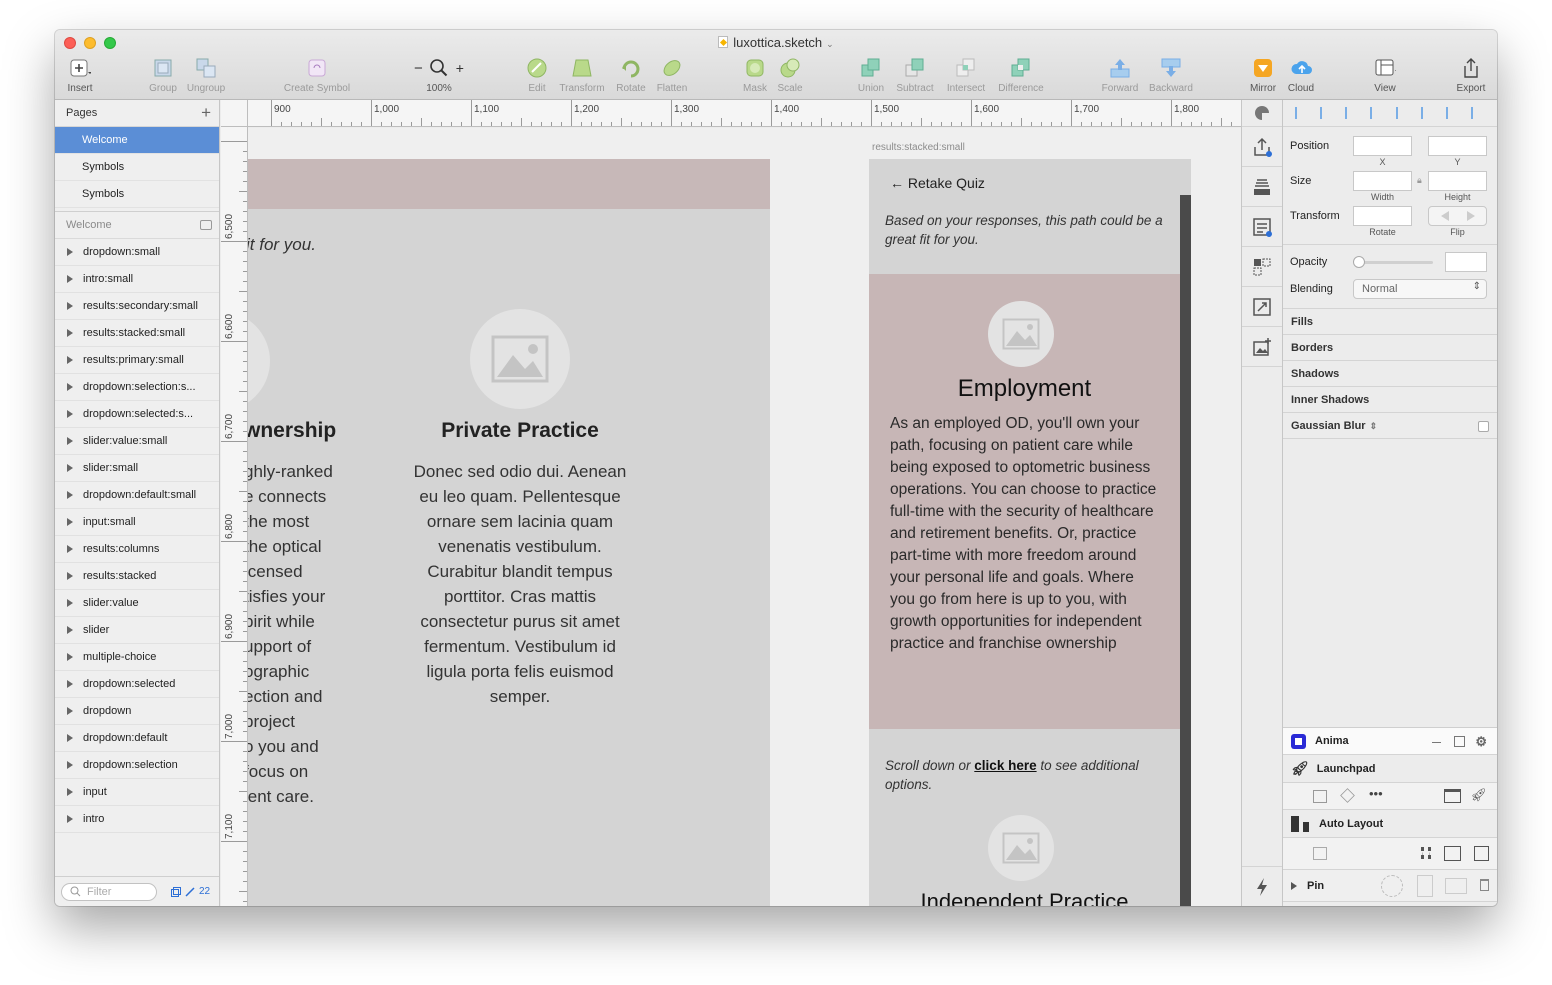  I want to click on expand-triangle-icon, so click(1294, 885).